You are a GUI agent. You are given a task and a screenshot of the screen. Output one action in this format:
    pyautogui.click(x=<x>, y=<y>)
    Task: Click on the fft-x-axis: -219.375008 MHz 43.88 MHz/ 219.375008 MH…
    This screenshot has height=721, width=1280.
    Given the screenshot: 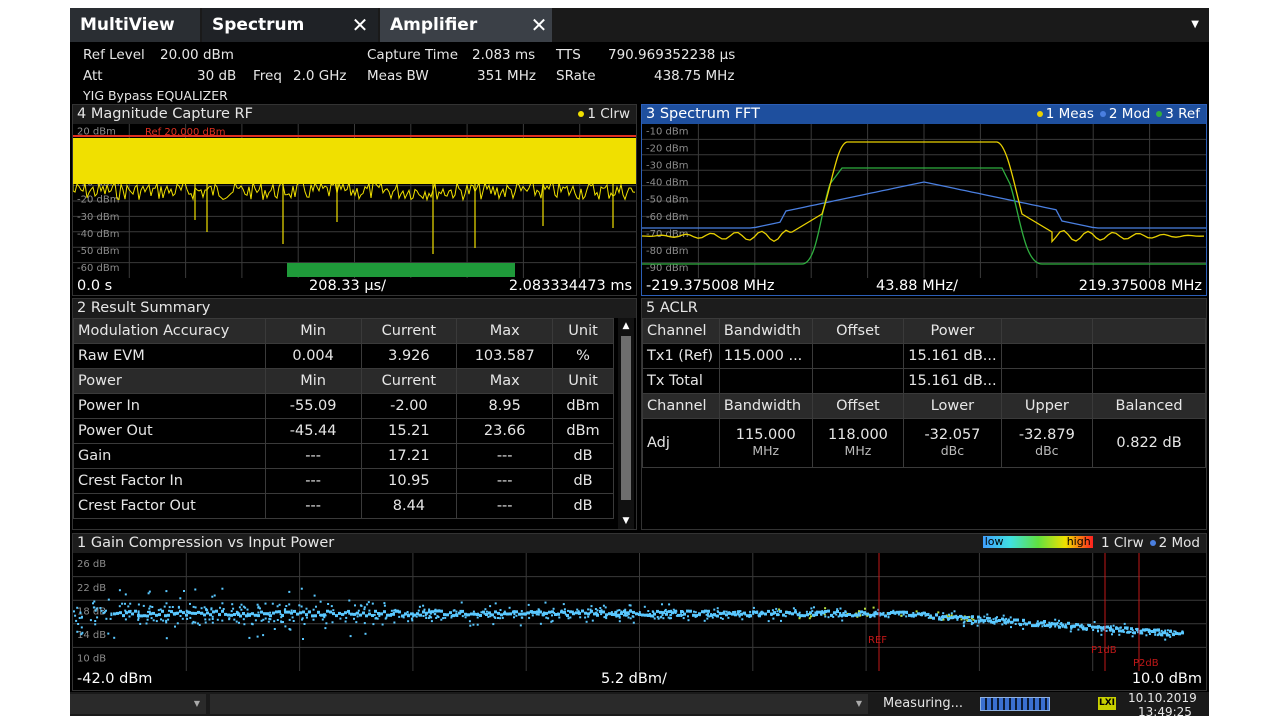 What is the action you would take?
    pyautogui.click(x=924, y=286)
    